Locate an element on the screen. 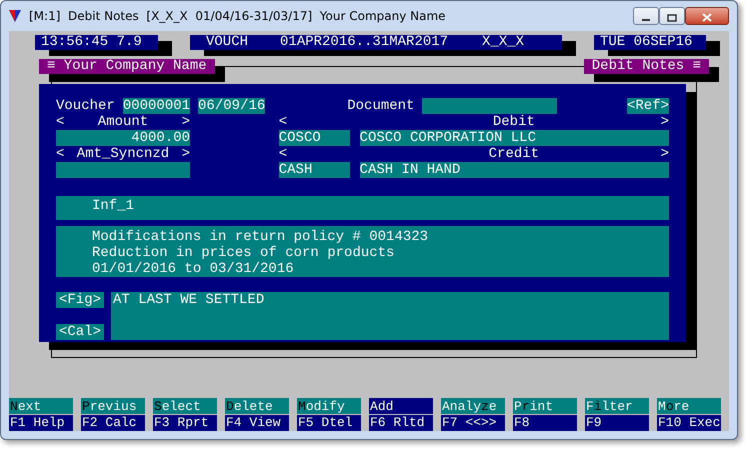 This screenshot has width=748, height=450. maximize-button is located at coordinates (672, 16).